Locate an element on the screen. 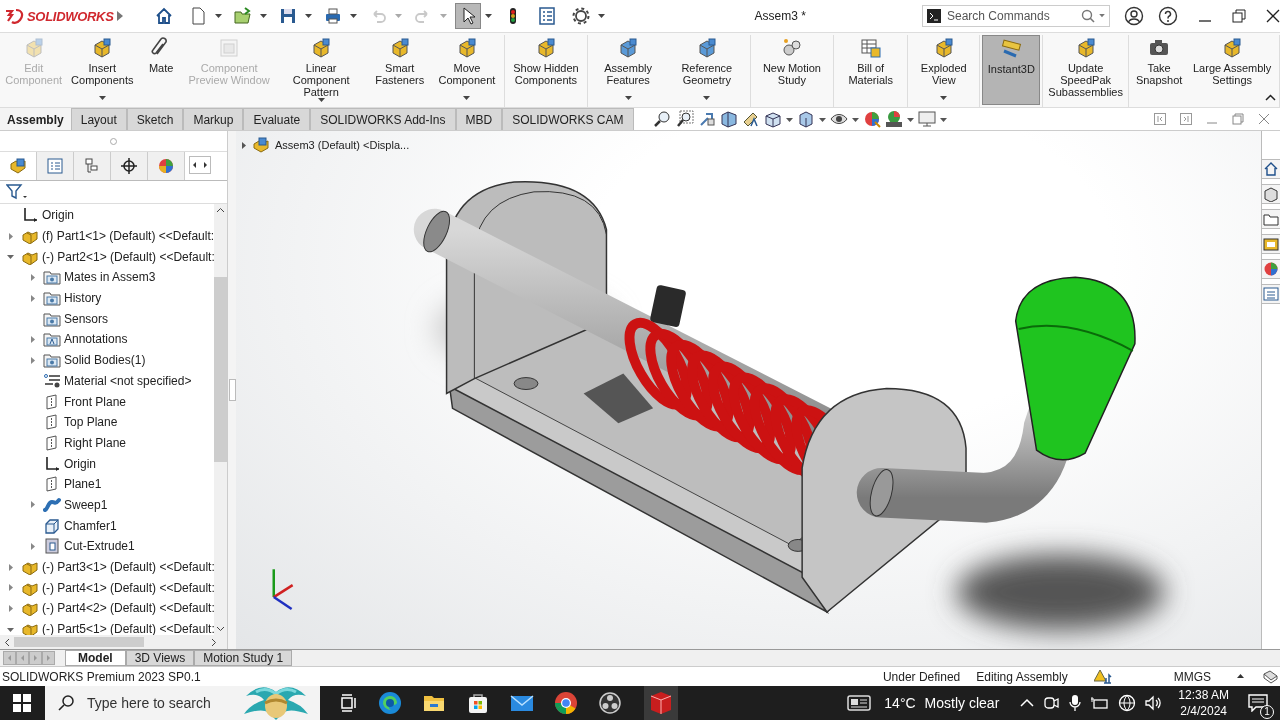  chevron-up-icon is located at coordinates (1027, 703).